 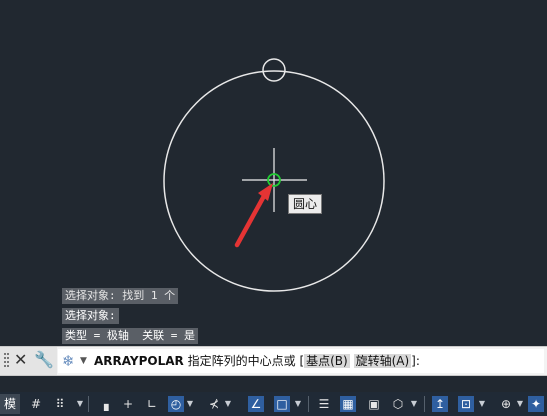 What do you see at coordinates (414, 404) in the screenshot?
I see `3d-osnap-dropdown-icon: ▼` at bounding box center [414, 404].